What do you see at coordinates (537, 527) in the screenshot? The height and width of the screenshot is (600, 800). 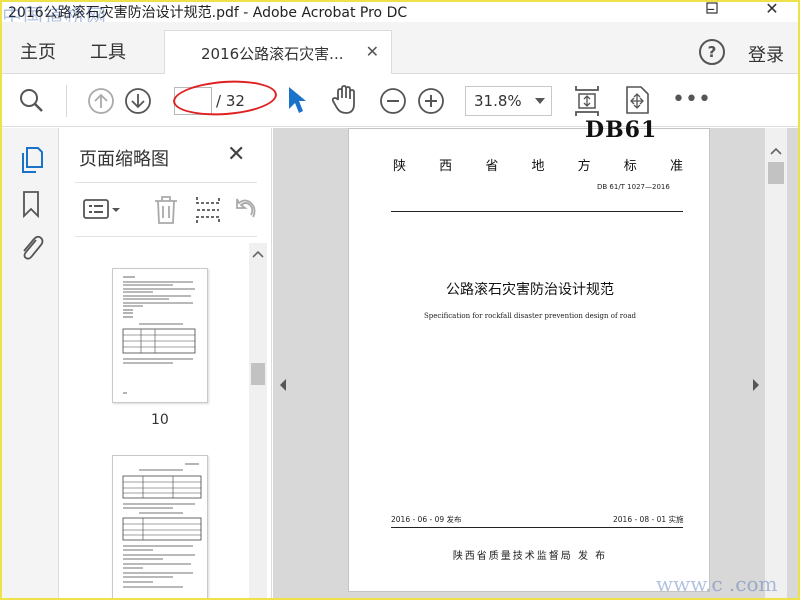 I see `footer-rule` at bounding box center [537, 527].